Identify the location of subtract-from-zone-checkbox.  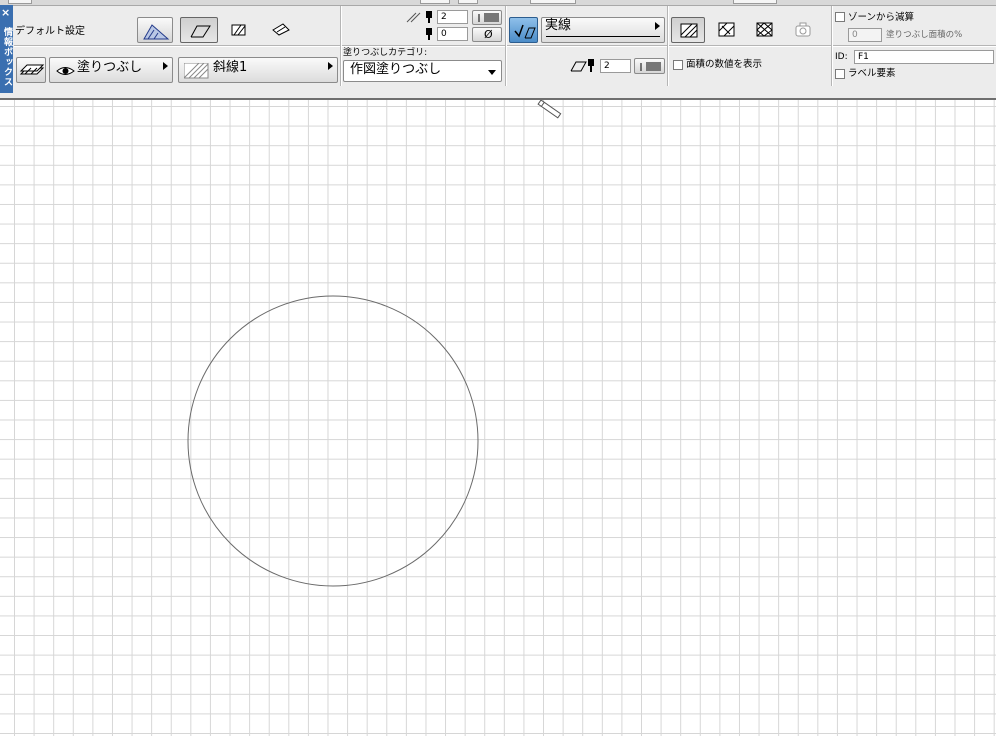
(840, 17).